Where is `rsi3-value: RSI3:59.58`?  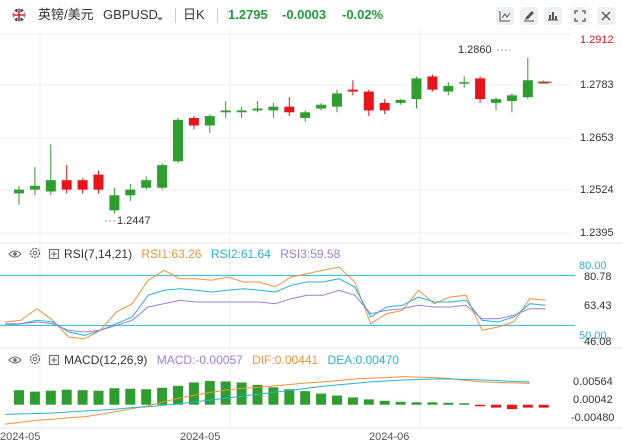 rsi3-value: RSI3:59.58 is located at coordinates (310, 254).